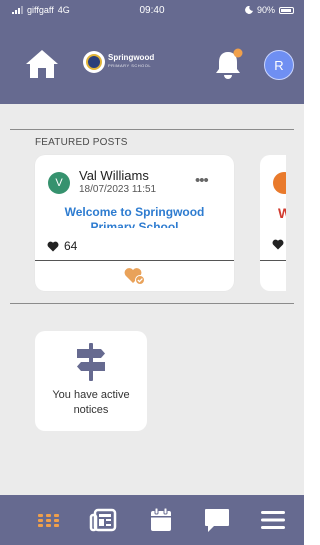 Image resolution: width=320 pixels, height=545 pixels. I want to click on heart-icon, so click(53, 246).